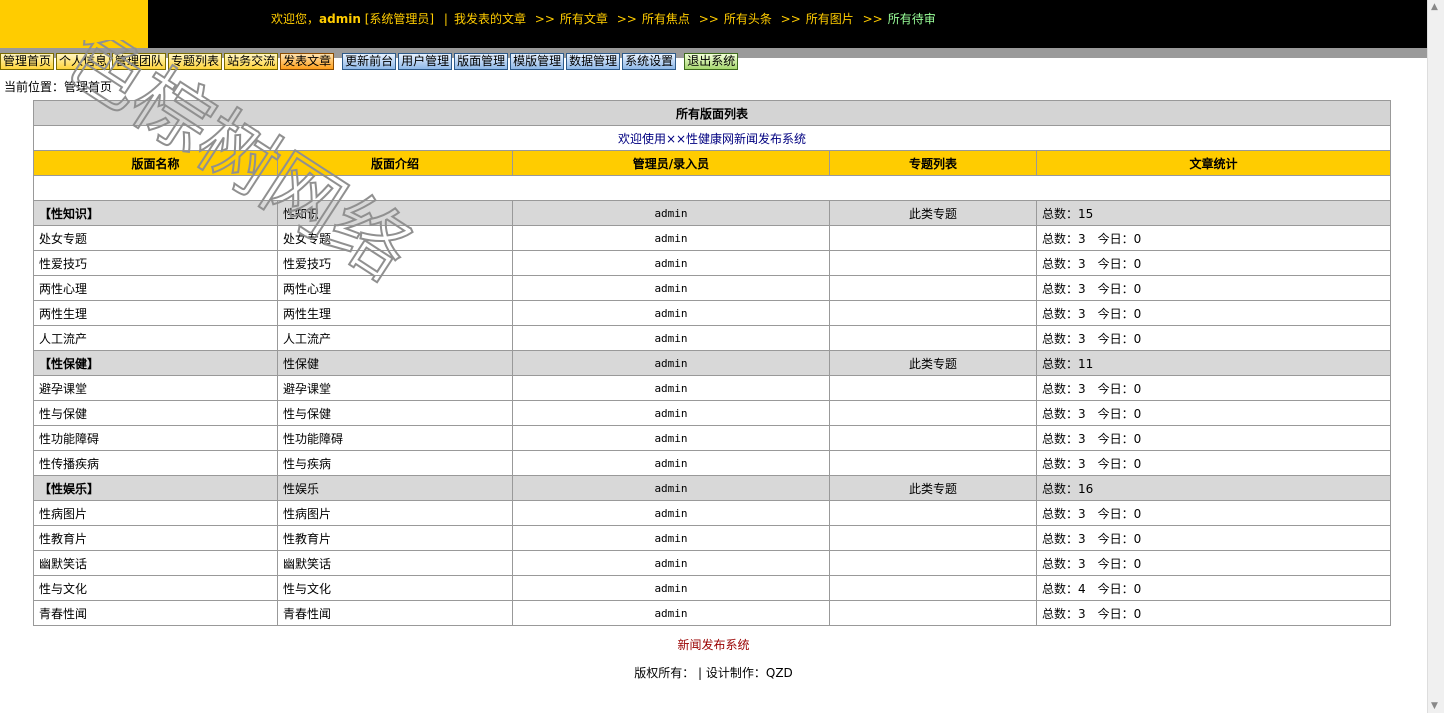  I want to click on section-name-cell: 性与文化, so click(155, 588).